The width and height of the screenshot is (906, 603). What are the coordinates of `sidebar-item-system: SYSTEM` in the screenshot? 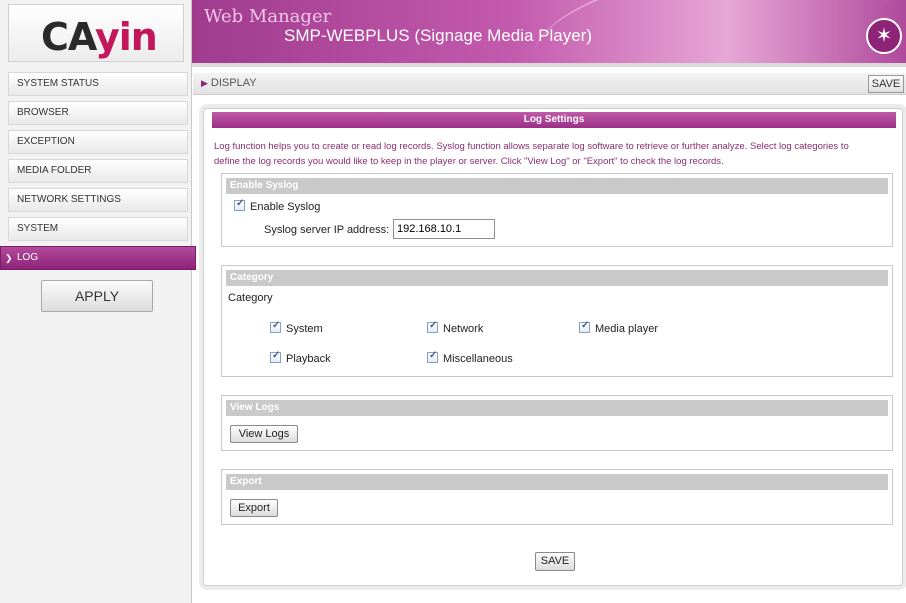 It's located at (98, 229).